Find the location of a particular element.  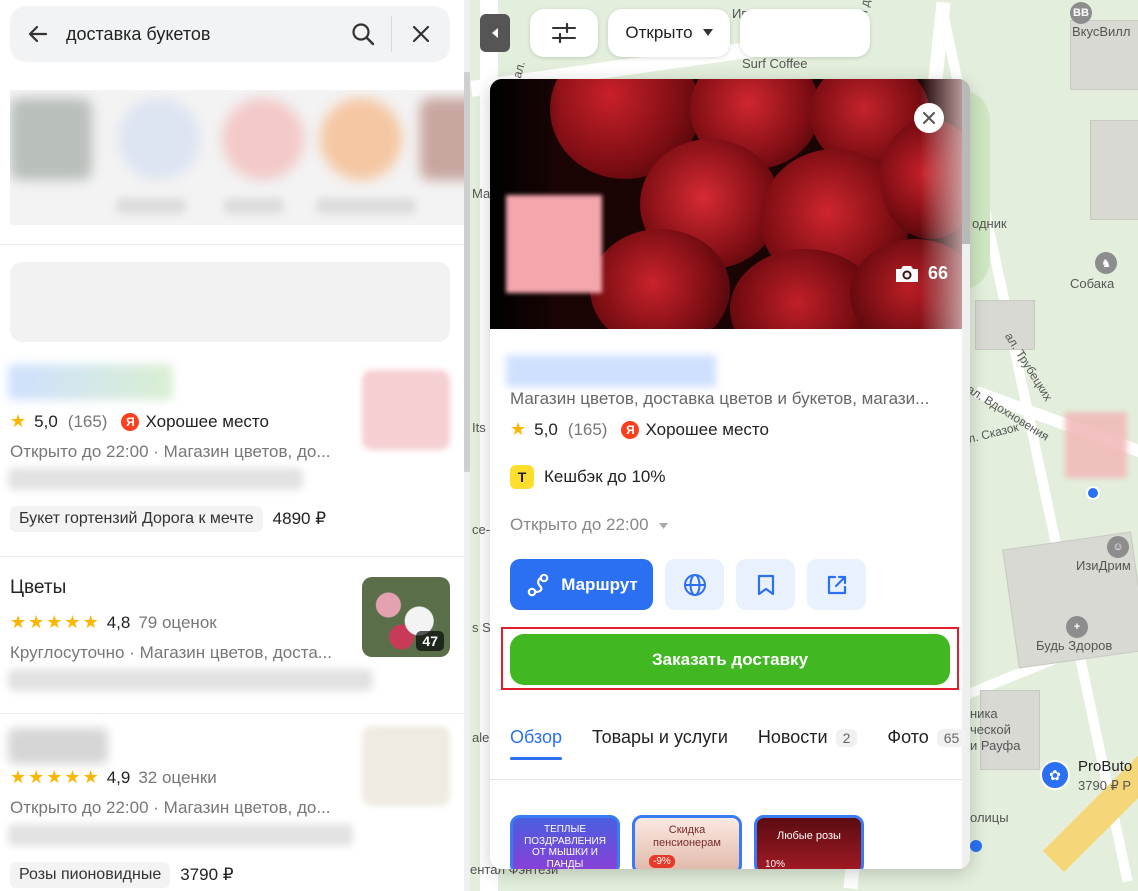

person-icon: ☺ is located at coordinates (1118, 547).